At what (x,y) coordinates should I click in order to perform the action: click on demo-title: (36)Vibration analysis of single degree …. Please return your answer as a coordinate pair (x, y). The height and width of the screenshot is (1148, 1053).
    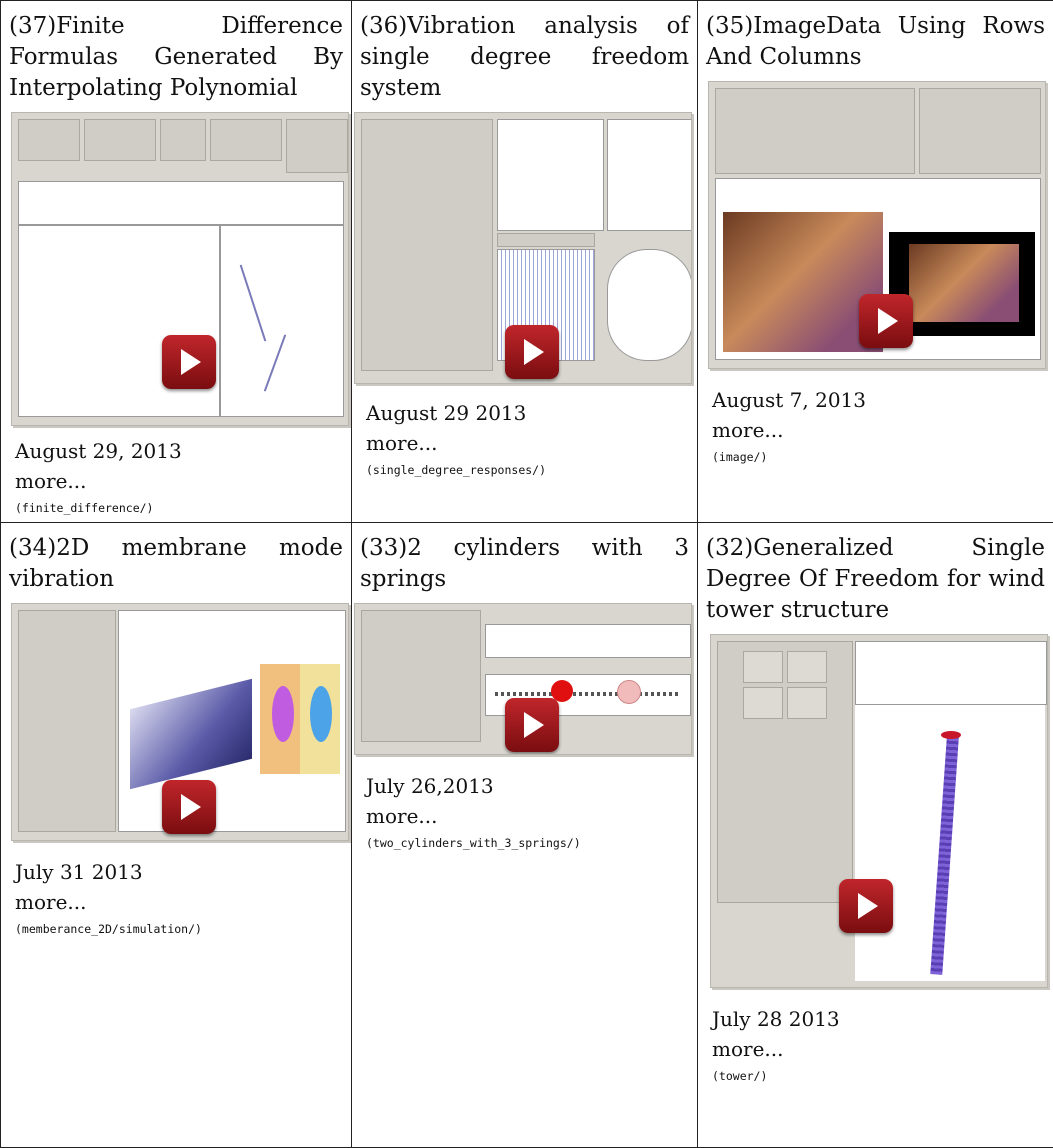
    Looking at the image, I should click on (524, 52).